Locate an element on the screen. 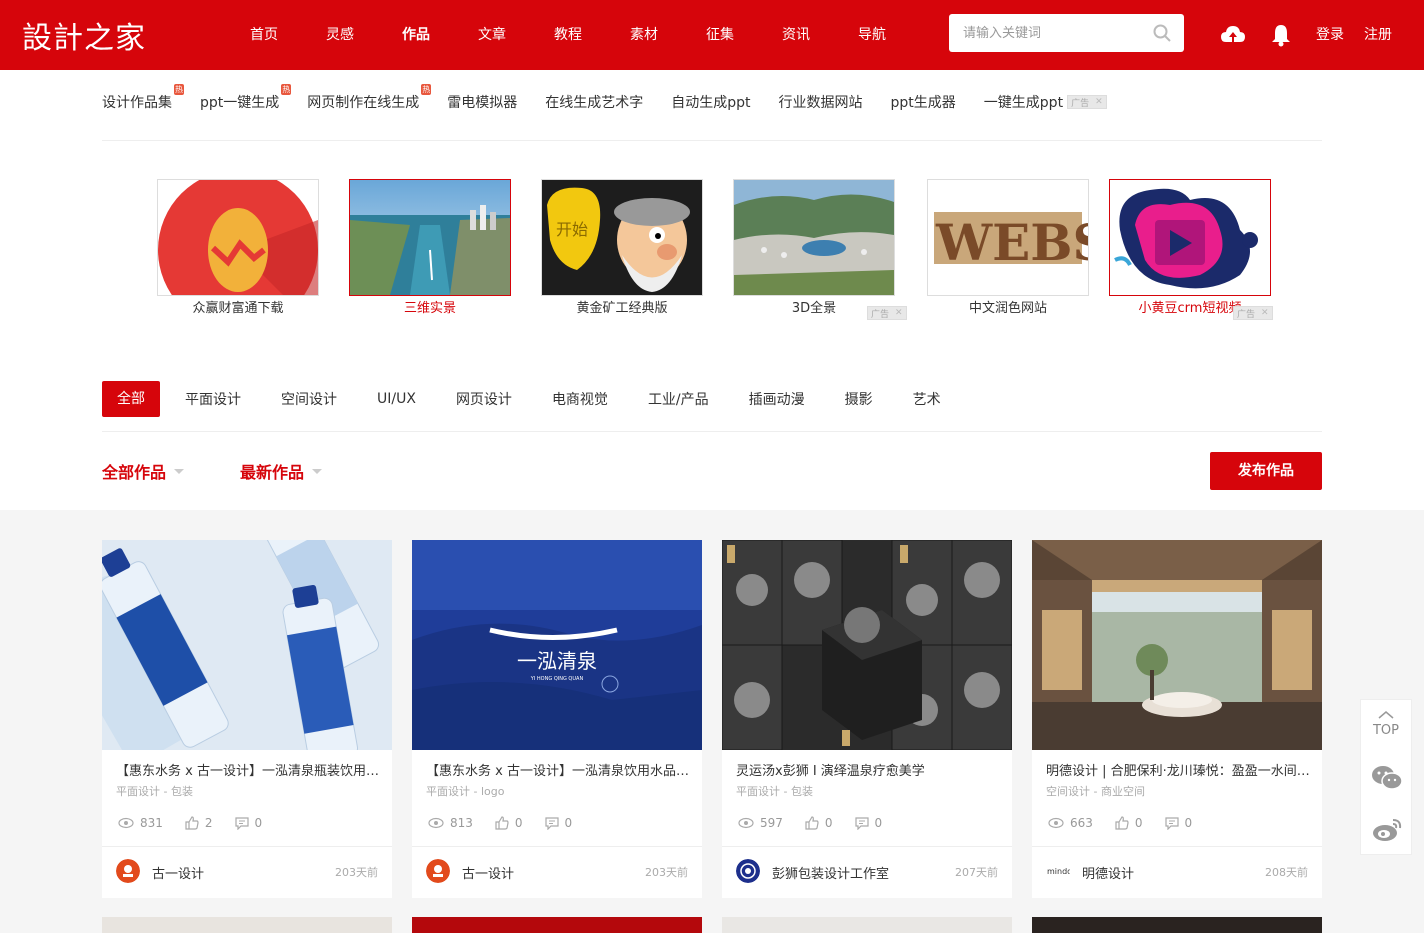 The image size is (1424, 933). cloud-upload-icon is located at coordinates (1233, 35).